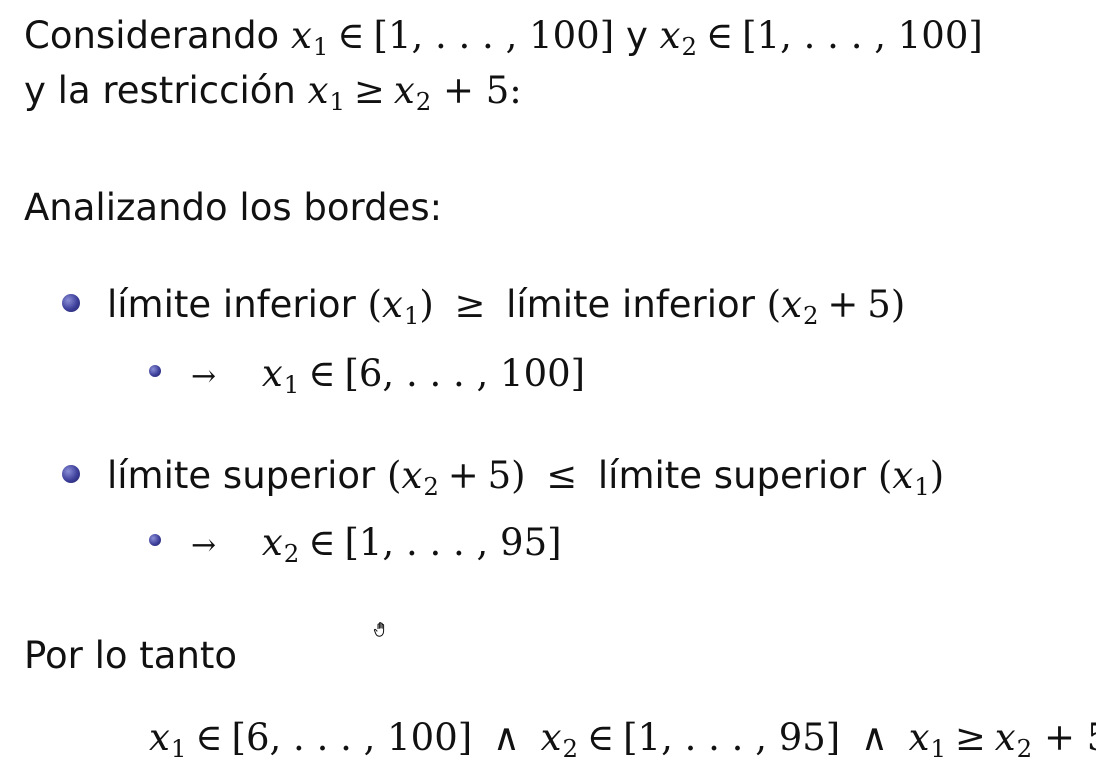  Describe the element at coordinates (732, 737) in the screenshot. I see `conclusion-x2-range: [1, . . . , 95]` at that location.